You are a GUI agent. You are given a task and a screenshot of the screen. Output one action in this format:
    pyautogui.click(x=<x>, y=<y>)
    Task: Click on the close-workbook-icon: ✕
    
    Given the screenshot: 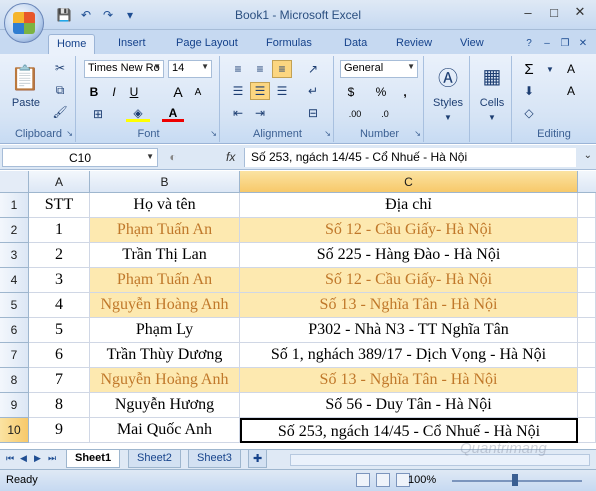 What is the action you would take?
    pyautogui.click(x=583, y=43)
    